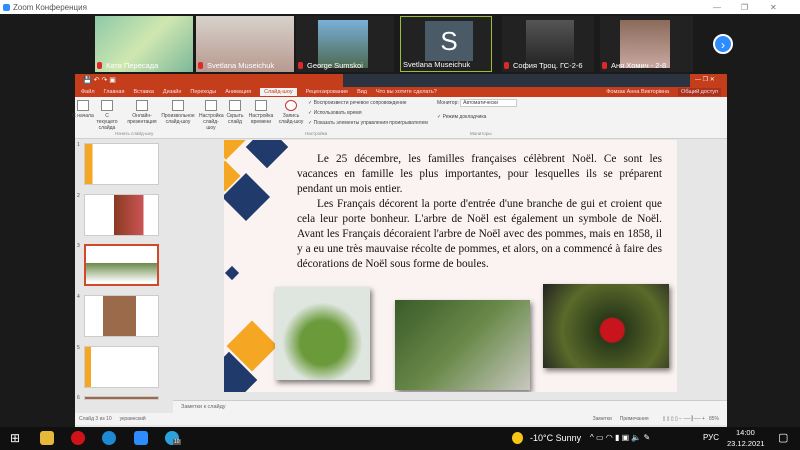  Describe the element at coordinates (88, 92) in the screenshot. I see `tab-file: Файл` at that location.